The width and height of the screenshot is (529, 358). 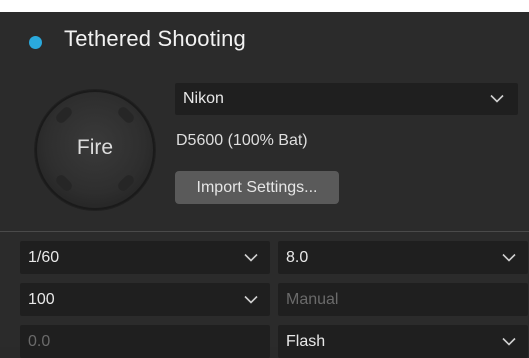 What do you see at coordinates (155, 38) in the screenshot?
I see `panel-title: Tethered Shooting` at bounding box center [155, 38].